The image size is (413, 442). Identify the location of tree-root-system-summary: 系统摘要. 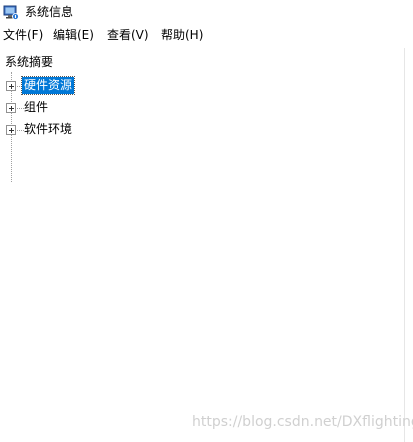
(29, 62).